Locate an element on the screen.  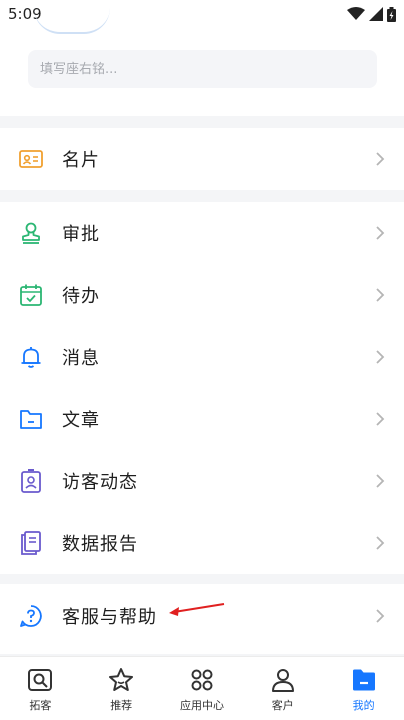
star-icon is located at coordinates (121, 680).